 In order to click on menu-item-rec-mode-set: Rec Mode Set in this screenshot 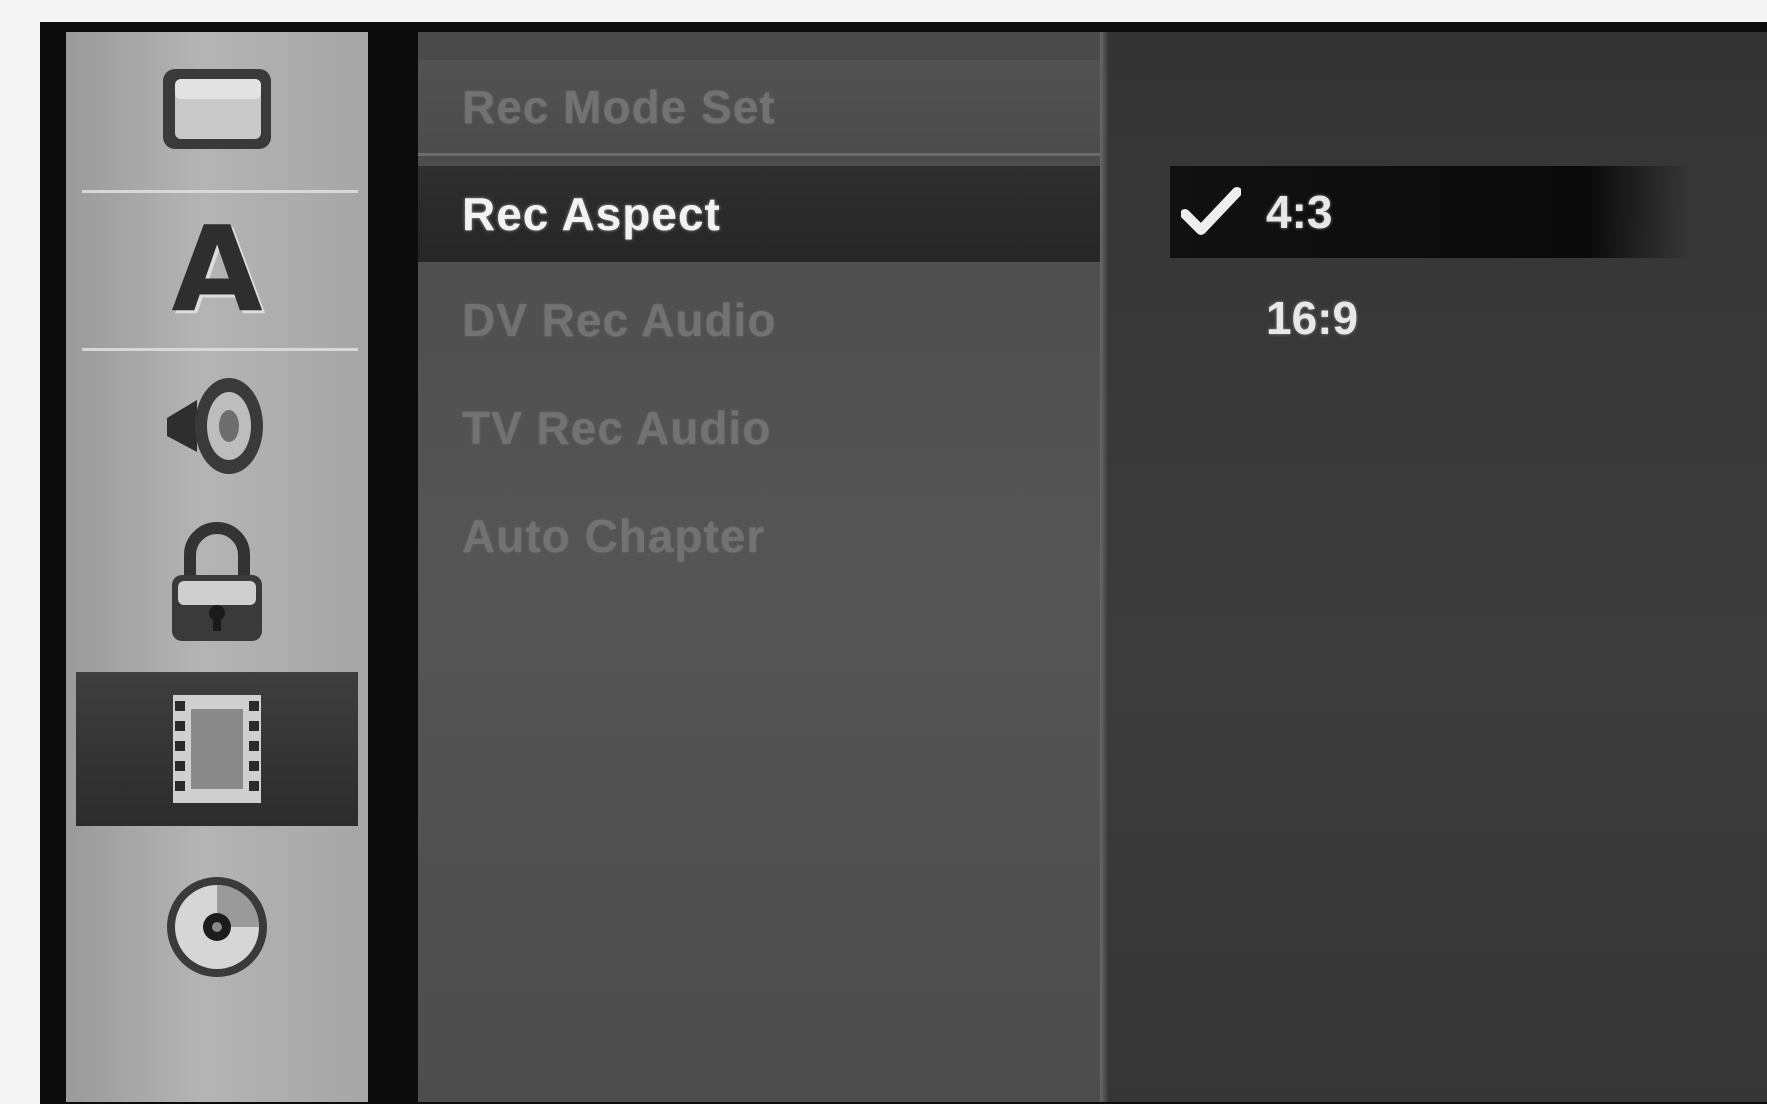, I will do `click(763, 108)`.